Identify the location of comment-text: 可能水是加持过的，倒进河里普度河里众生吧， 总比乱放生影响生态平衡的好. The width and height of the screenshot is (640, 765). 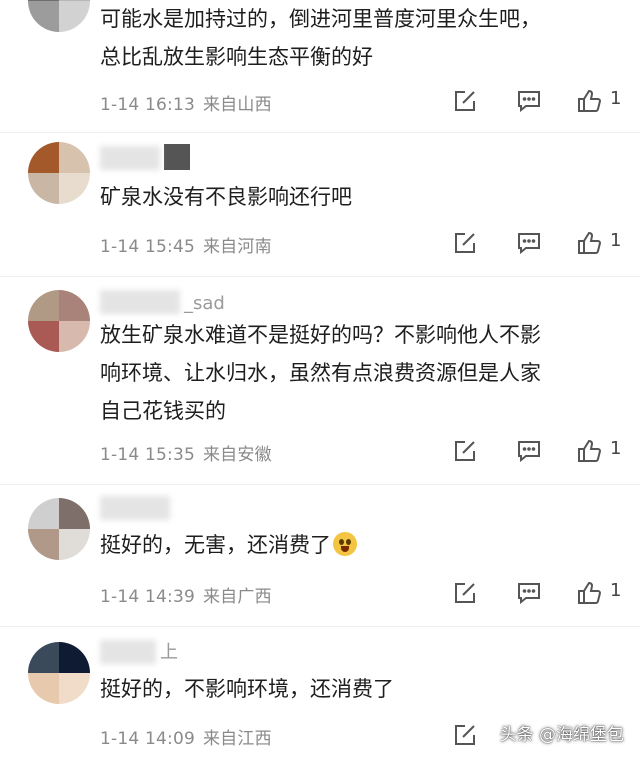
(360, 38).